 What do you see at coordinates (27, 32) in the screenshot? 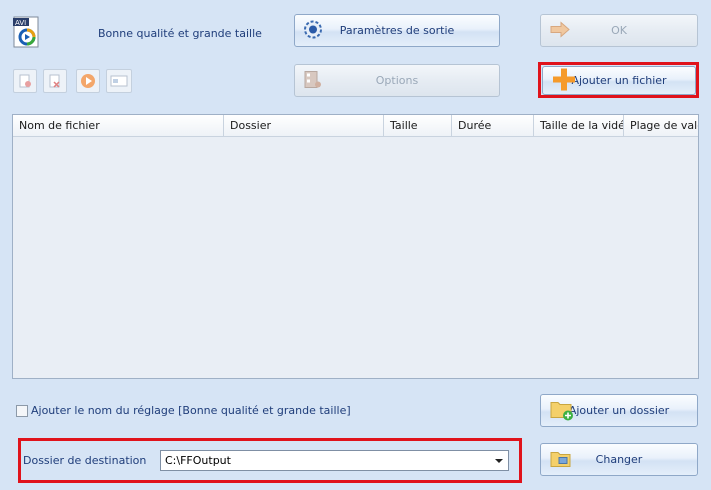
I see `avi-file-icon: AVI` at bounding box center [27, 32].